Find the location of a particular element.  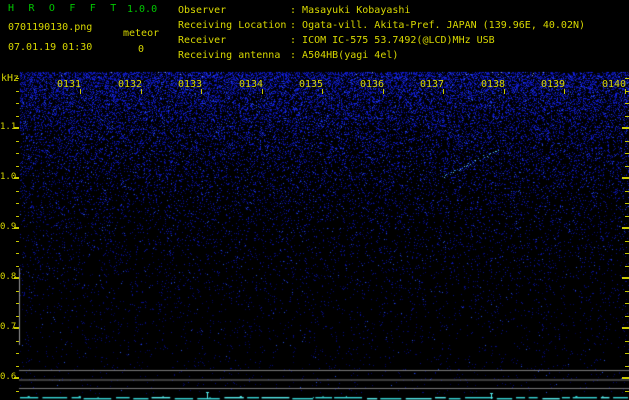

freq-tick-label: 0.9 is located at coordinates (8, 227).